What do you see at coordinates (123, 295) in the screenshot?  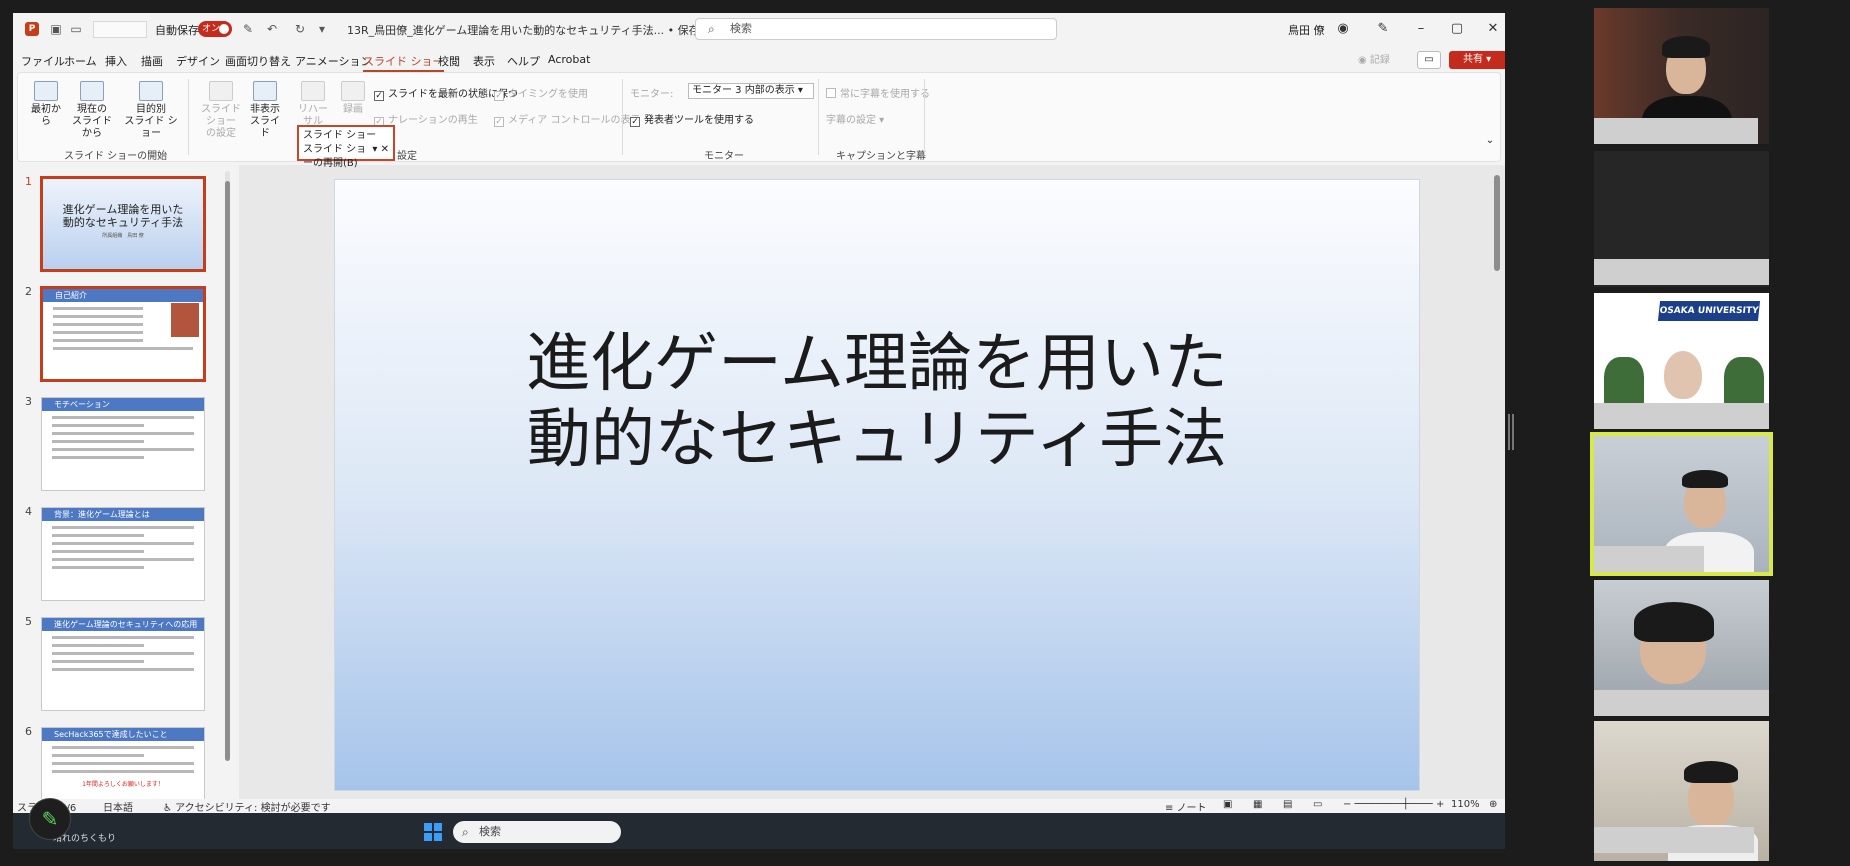 I see `thumb-title: 自己紹介` at bounding box center [123, 295].